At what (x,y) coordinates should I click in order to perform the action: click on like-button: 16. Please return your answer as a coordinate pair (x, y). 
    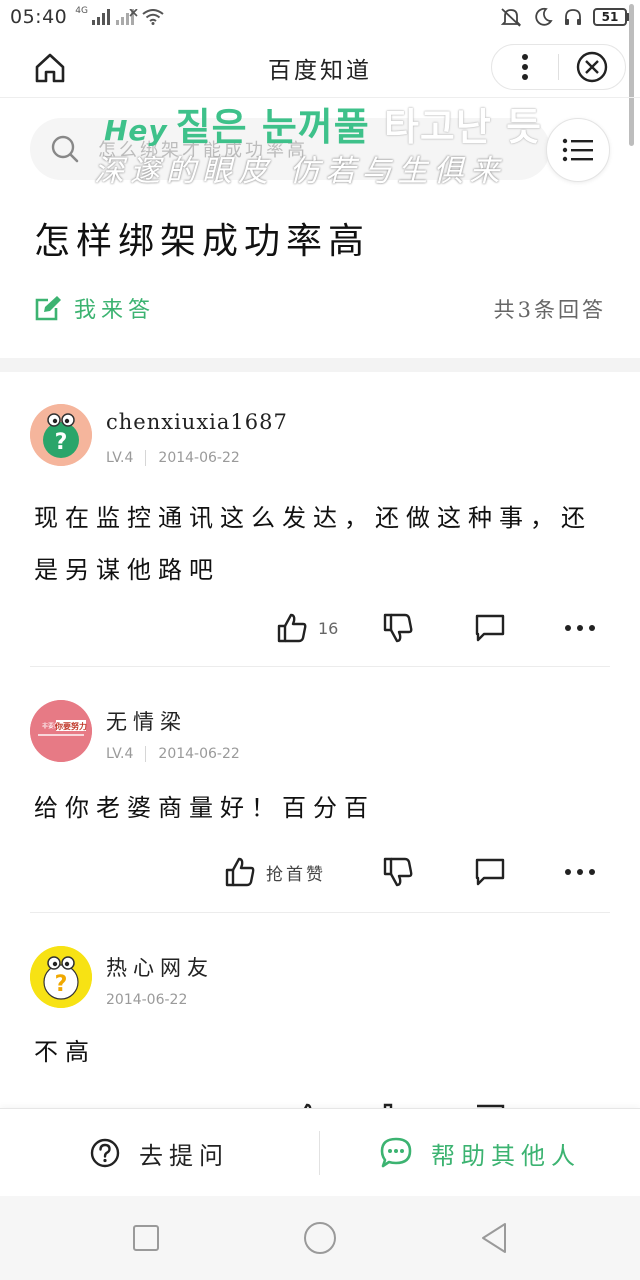
    Looking at the image, I should click on (307, 628).